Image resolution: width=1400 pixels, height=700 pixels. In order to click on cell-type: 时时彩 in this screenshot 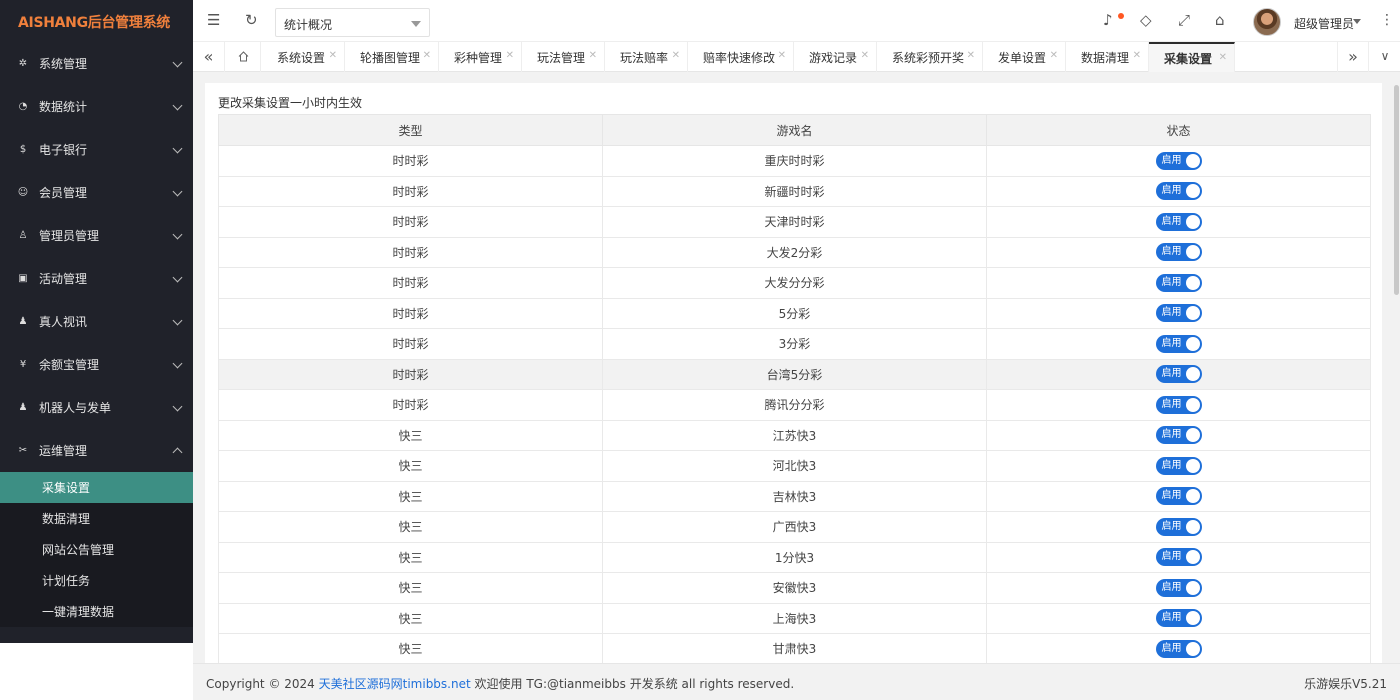, I will do `click(410, 161)`.